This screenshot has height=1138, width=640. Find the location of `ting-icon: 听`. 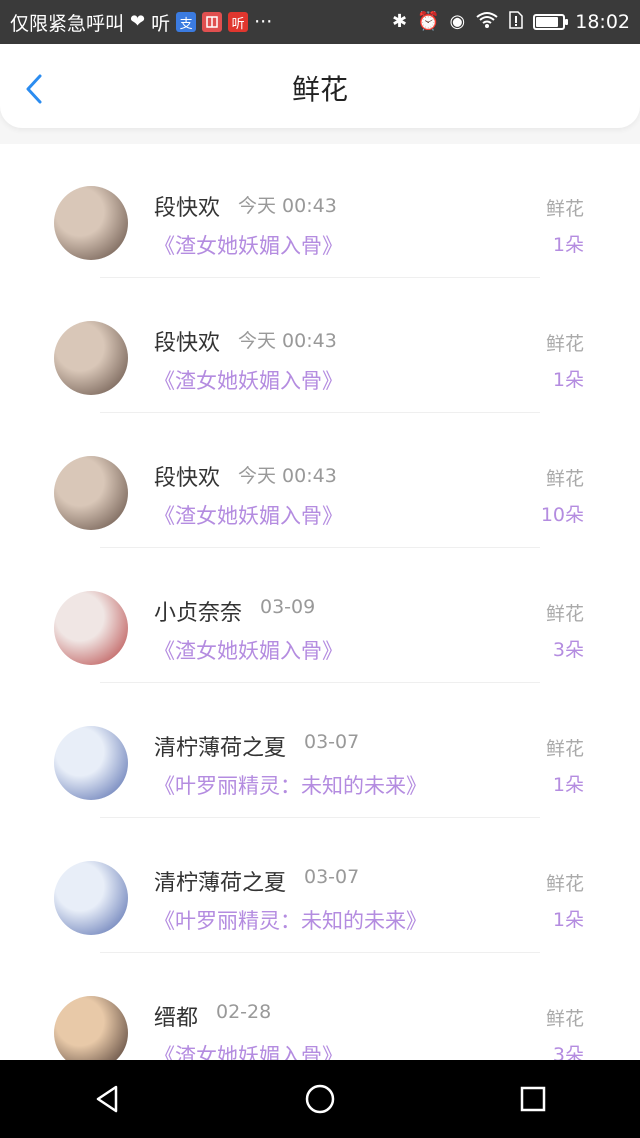

ting-icon: 听 is located at coordinates (161, 23).